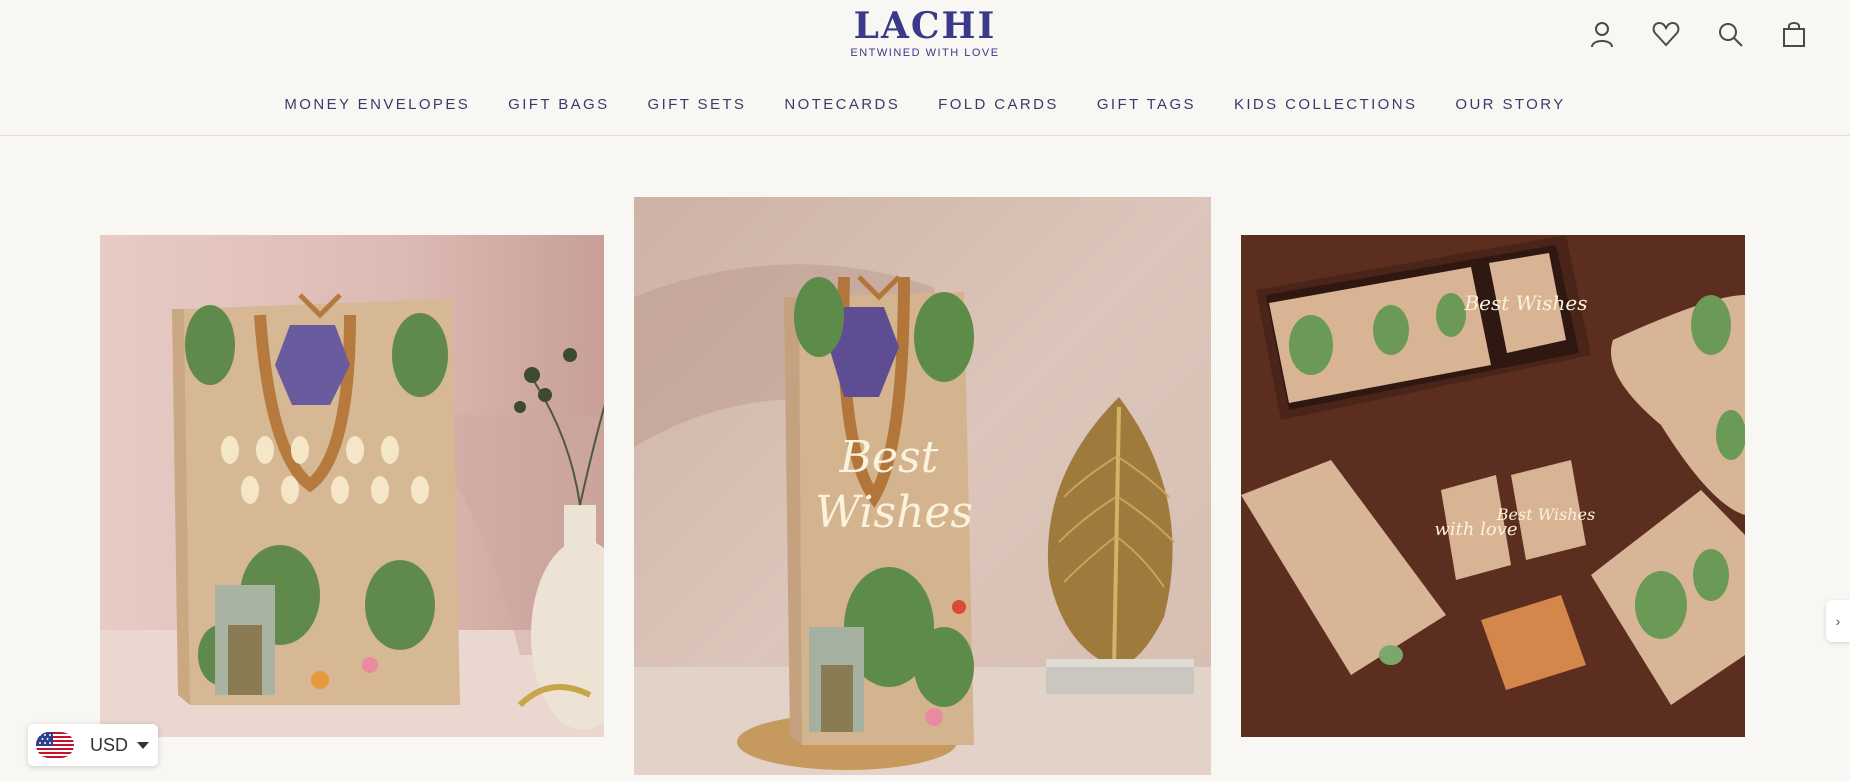  What do you see at coordinates (1525, 303) in the screenshot?
I see `tag-best-wishes-box: Best Wishes` at bounding box center [1525, 303].